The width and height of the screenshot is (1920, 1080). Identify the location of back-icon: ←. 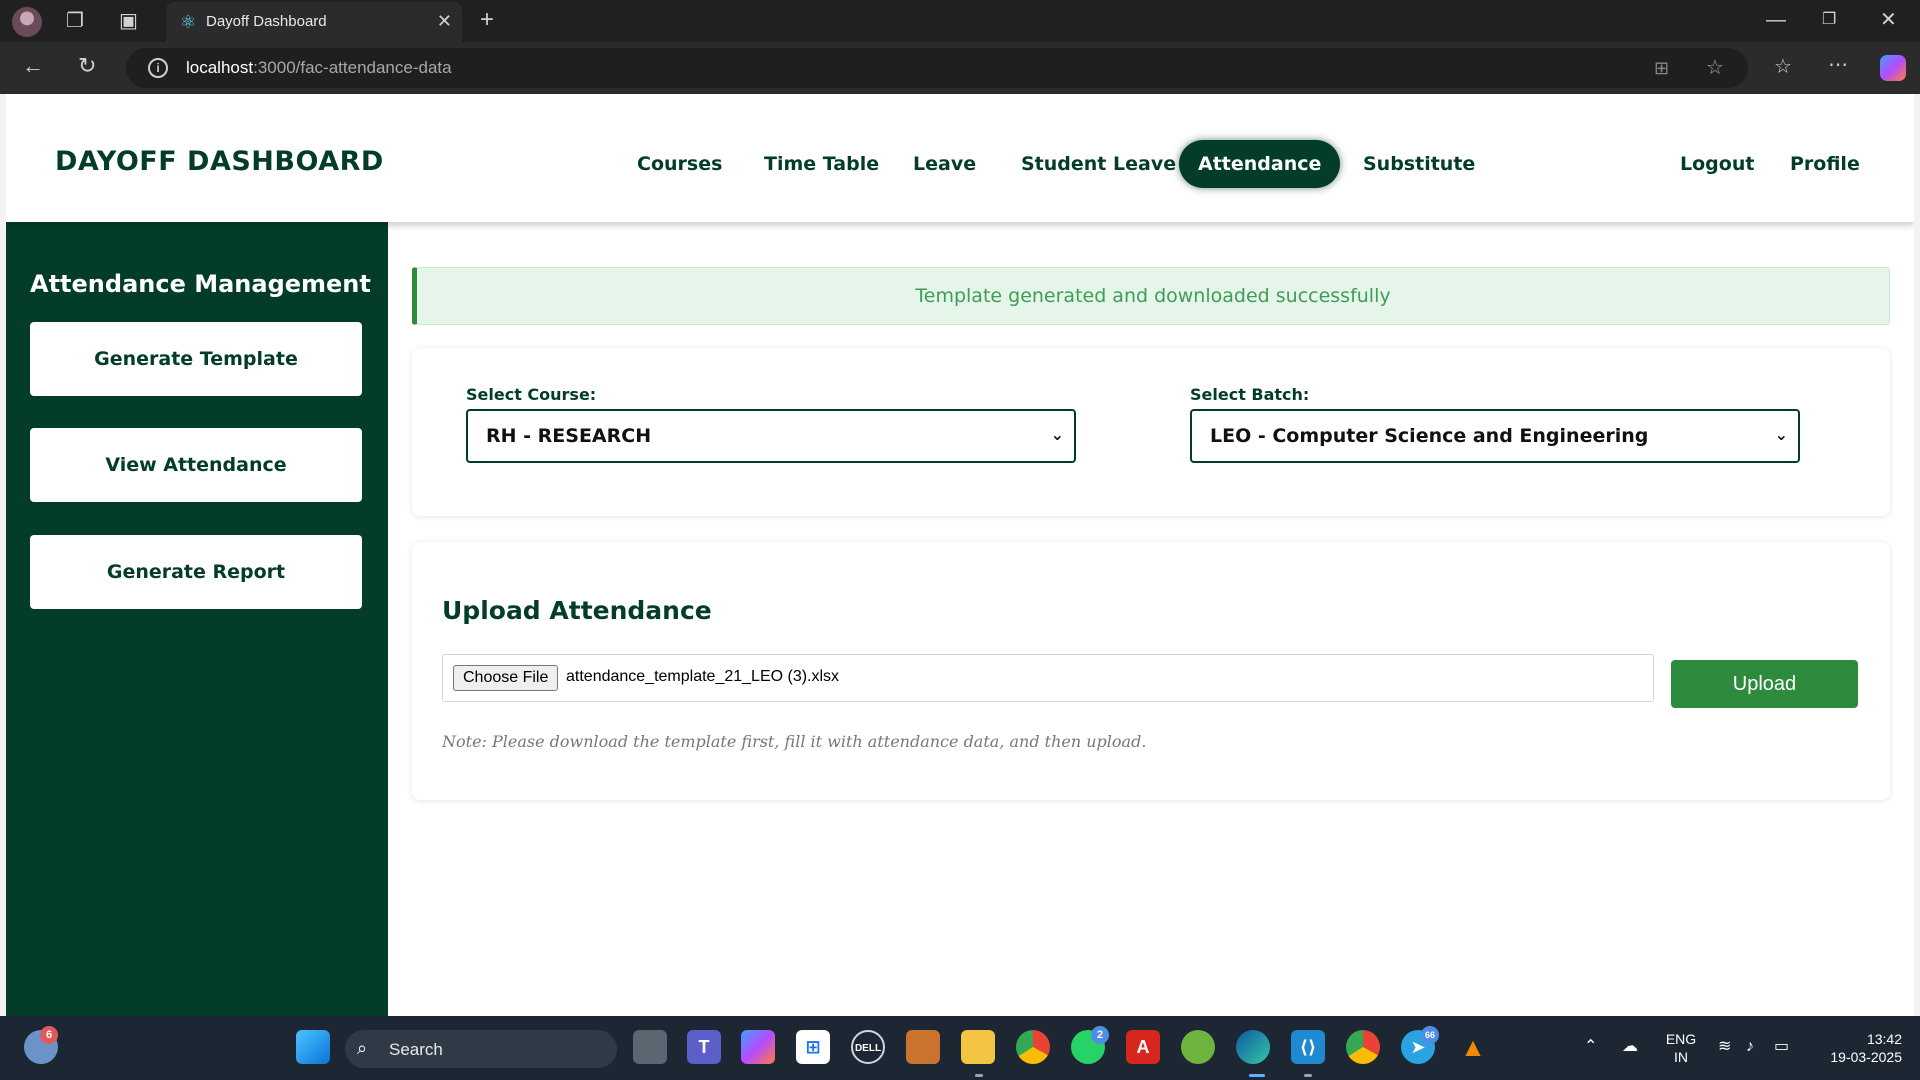
(33, 66).